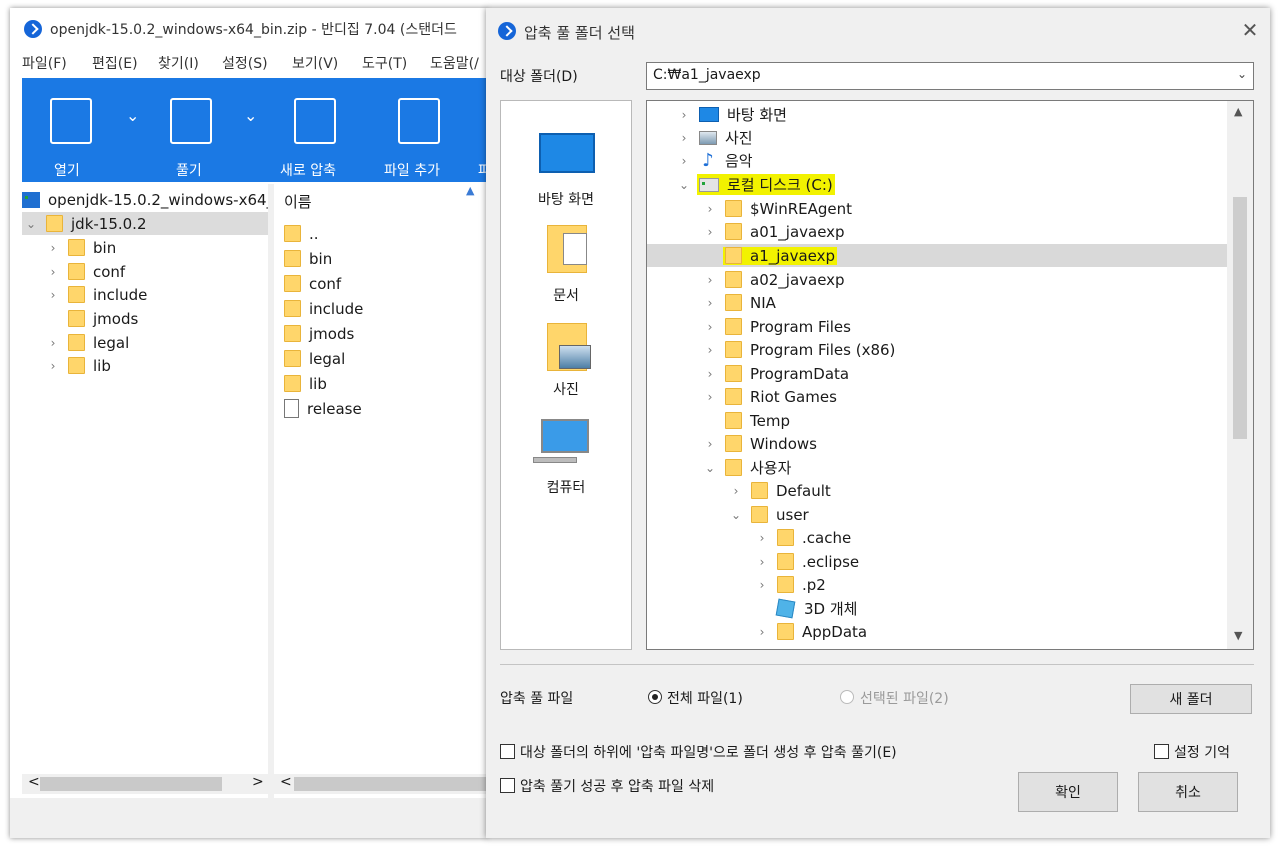 This screenshot has width=1280, height=849. Describe the element at coordinates (705, 698) in the screenshot. I see `radio-all-files-label: 전체 파일(1)` at that location.